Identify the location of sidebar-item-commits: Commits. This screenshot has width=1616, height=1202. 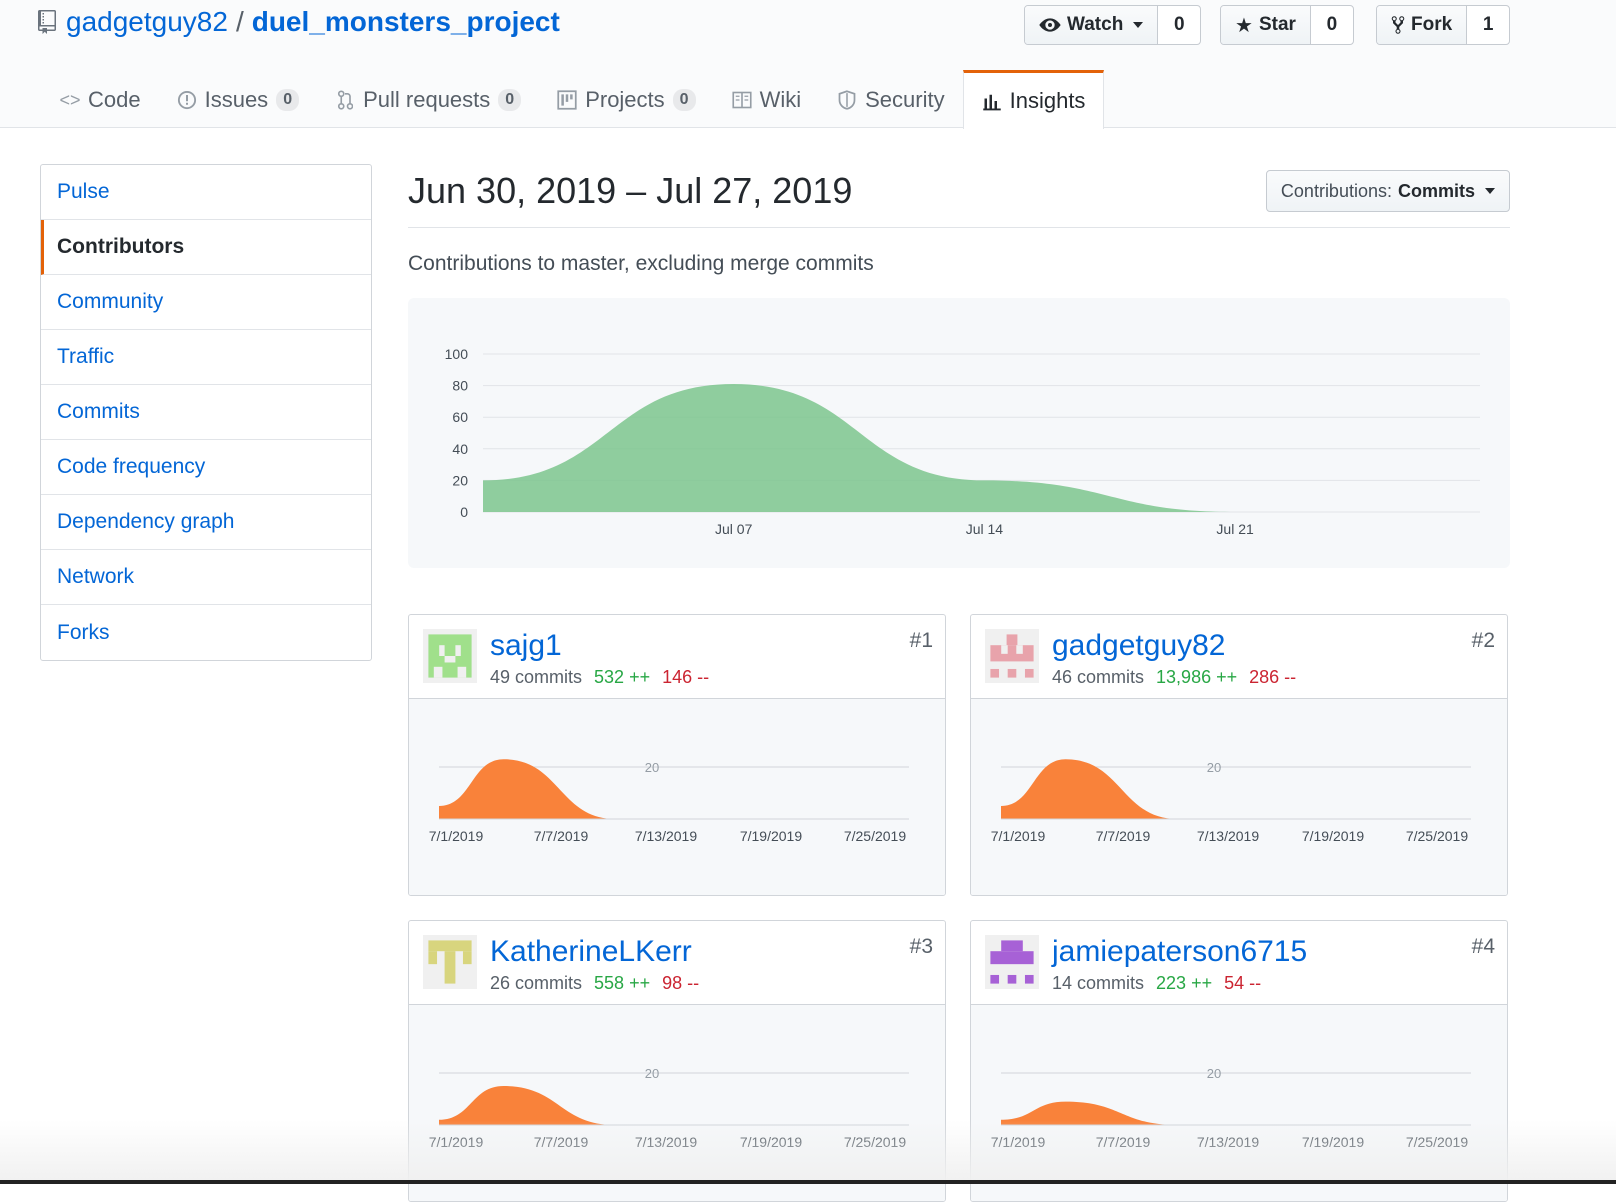
(206, 412).